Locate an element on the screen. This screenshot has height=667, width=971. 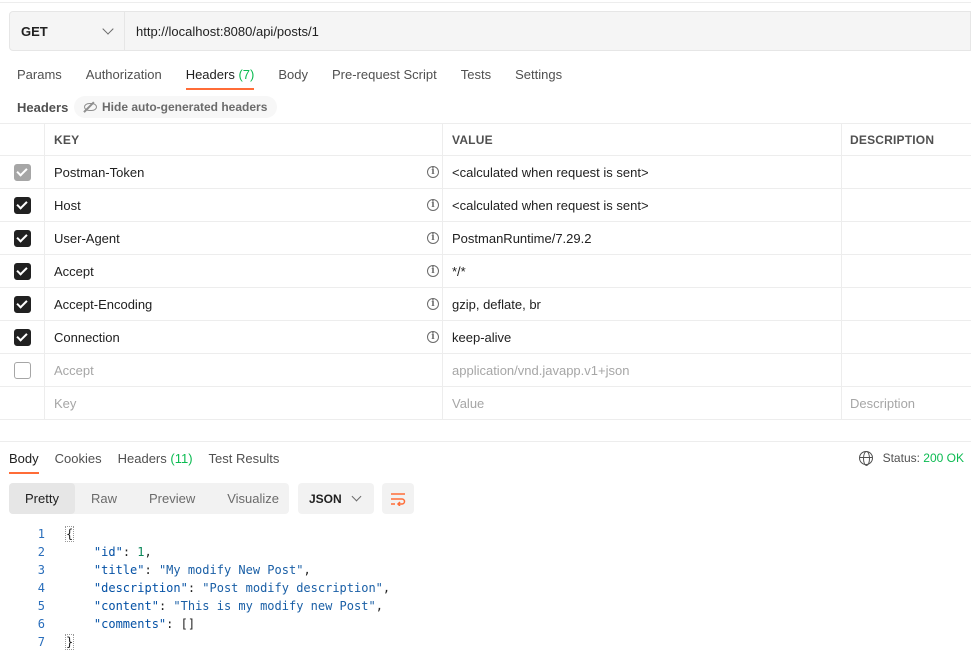
method-label: GET is located at coordinates (34, 31).